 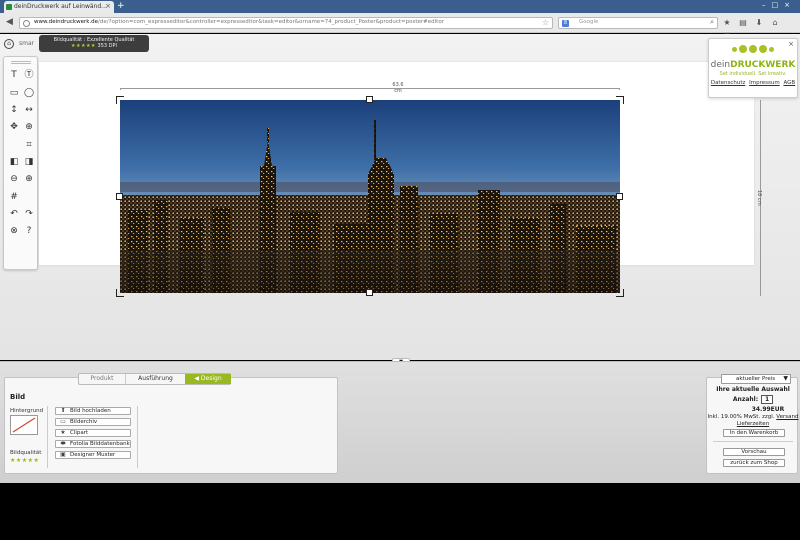 I want to click on add-to-cart-button: In den Warenkorb, so click(x=754, y=433).